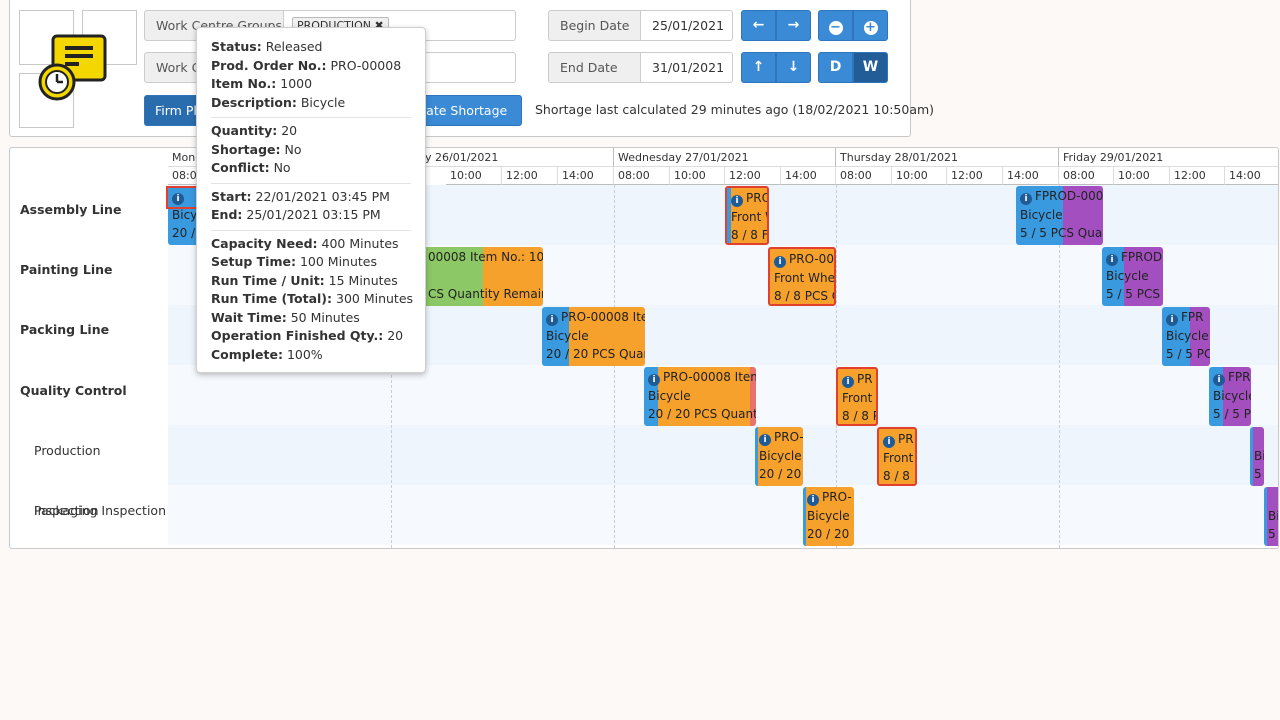 This screenshot has width=1280, height=720. I want to click on task-line: 20 / 20, so click(828, 534).